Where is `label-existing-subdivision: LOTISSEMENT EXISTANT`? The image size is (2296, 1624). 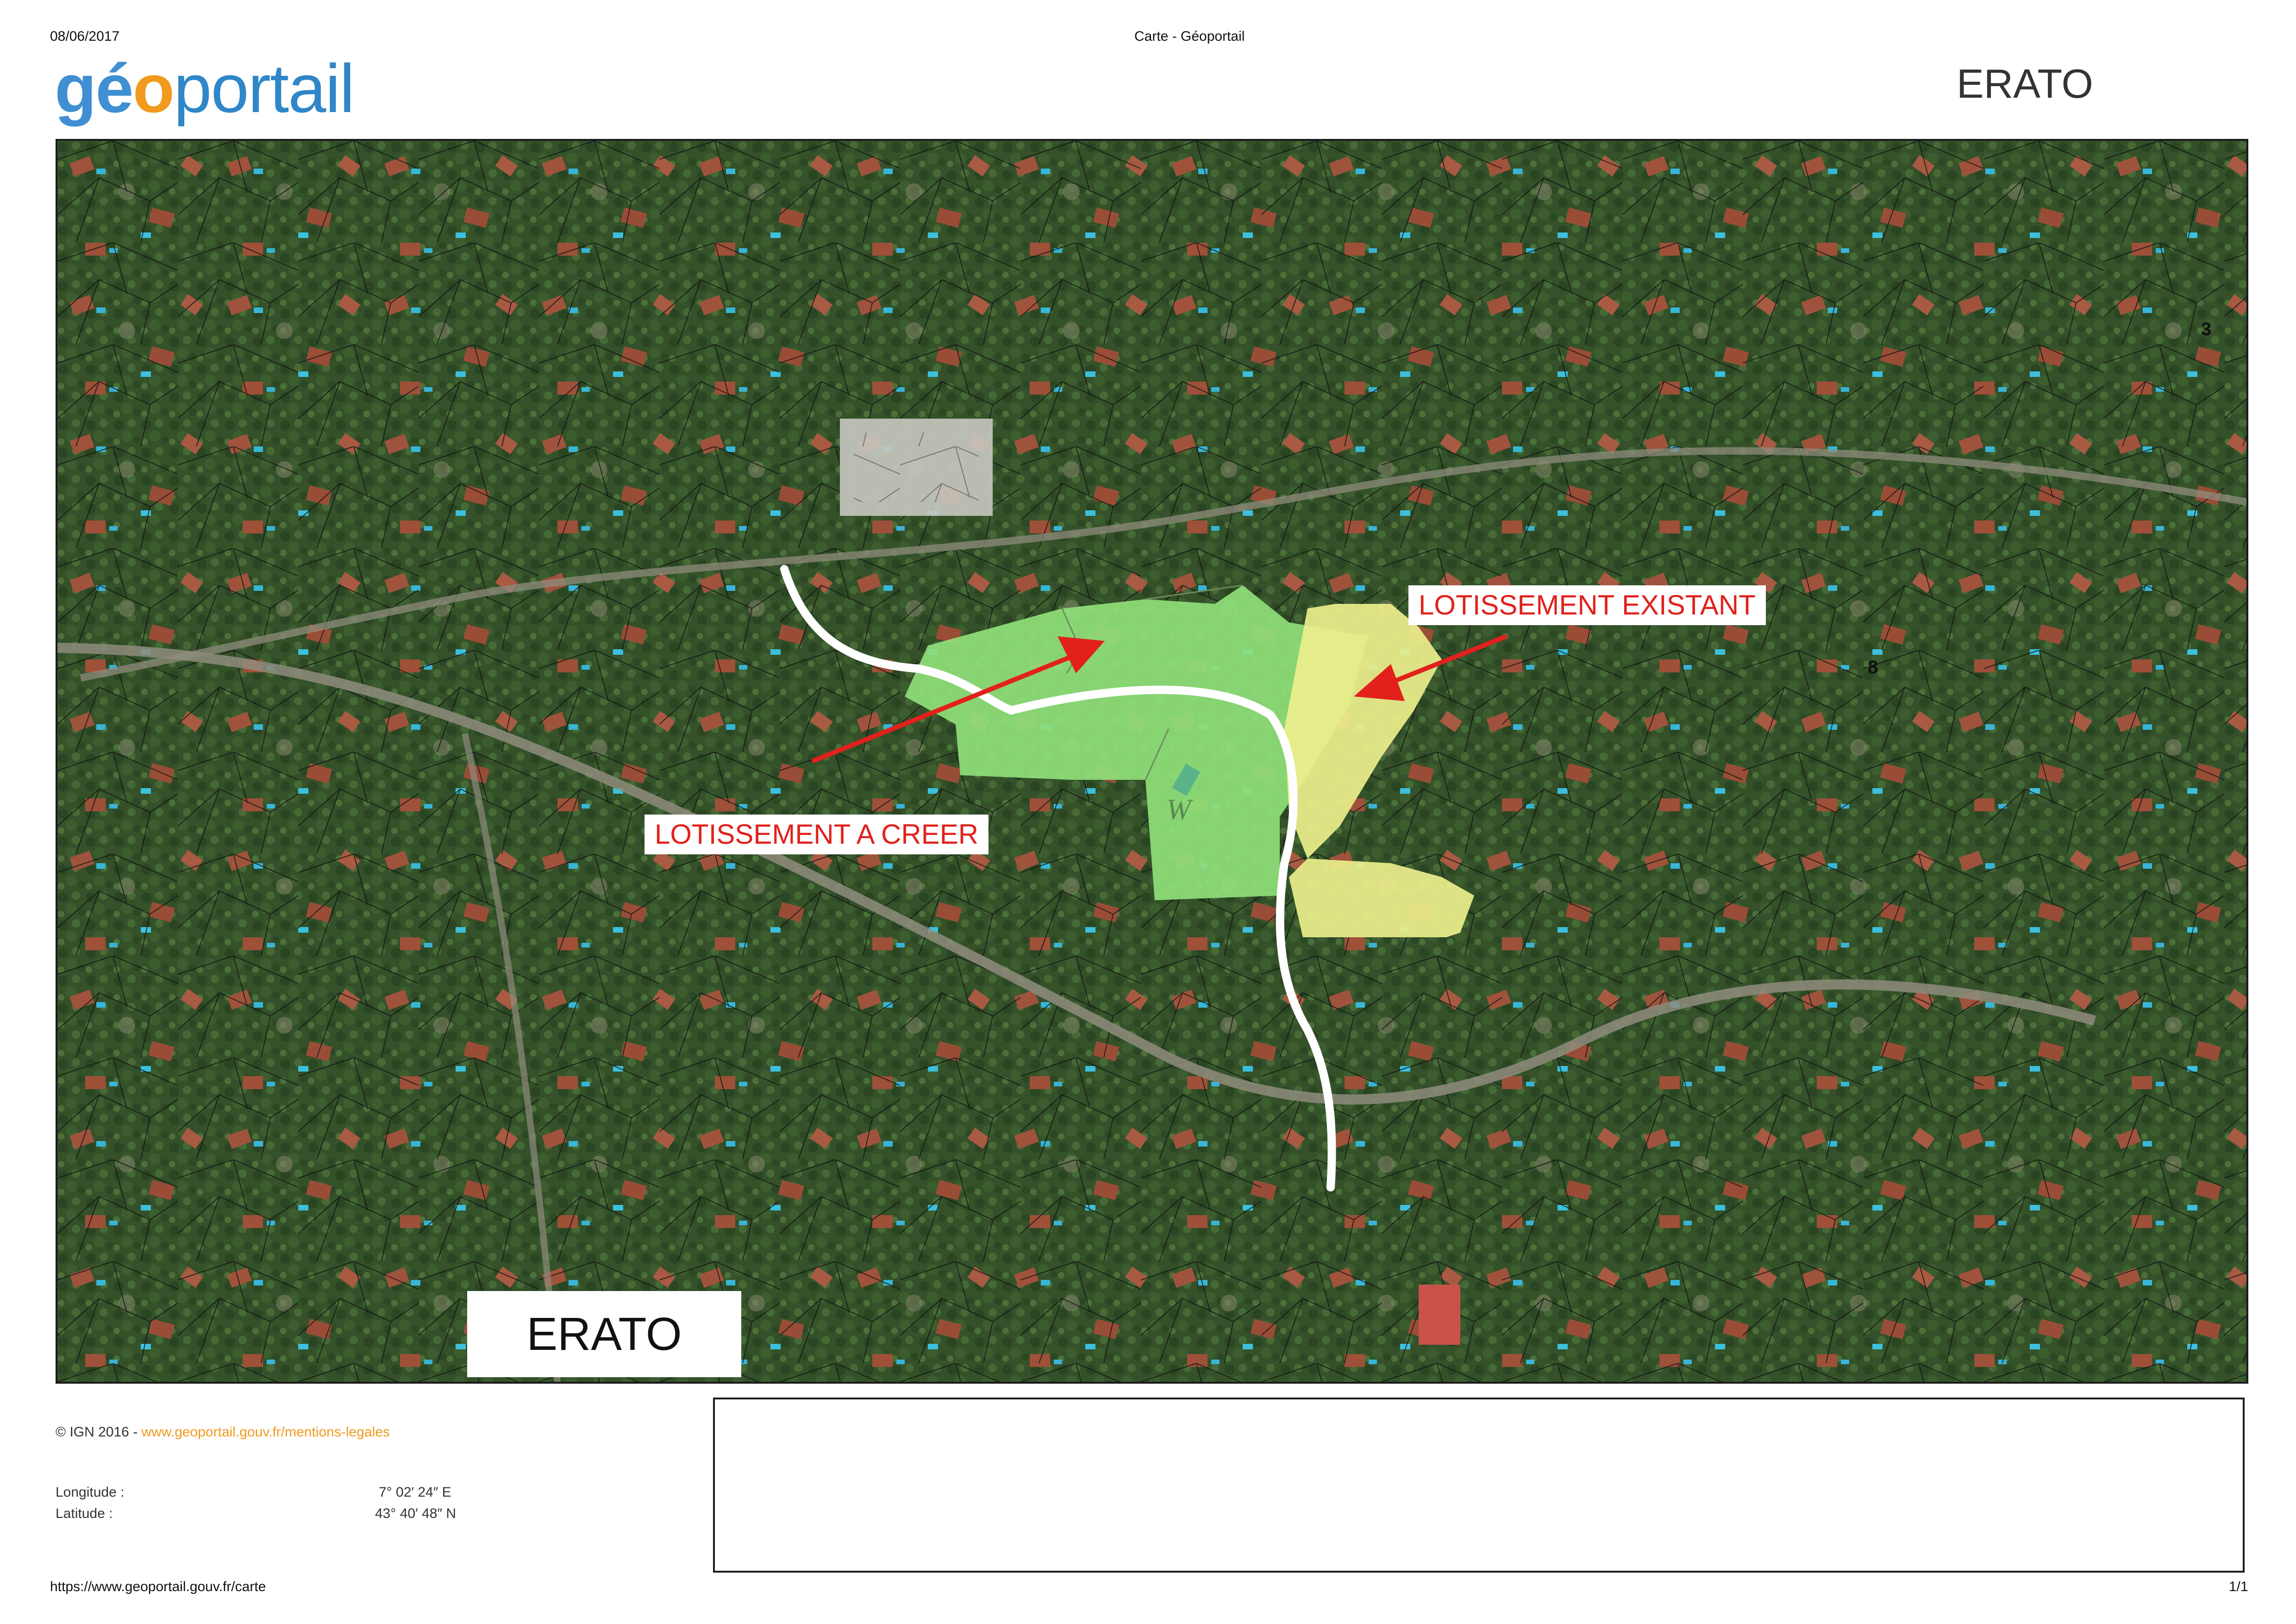 label-existing-subdivision: LOTISSEMENT EXISTANT is located at coordinates (1587, 605).